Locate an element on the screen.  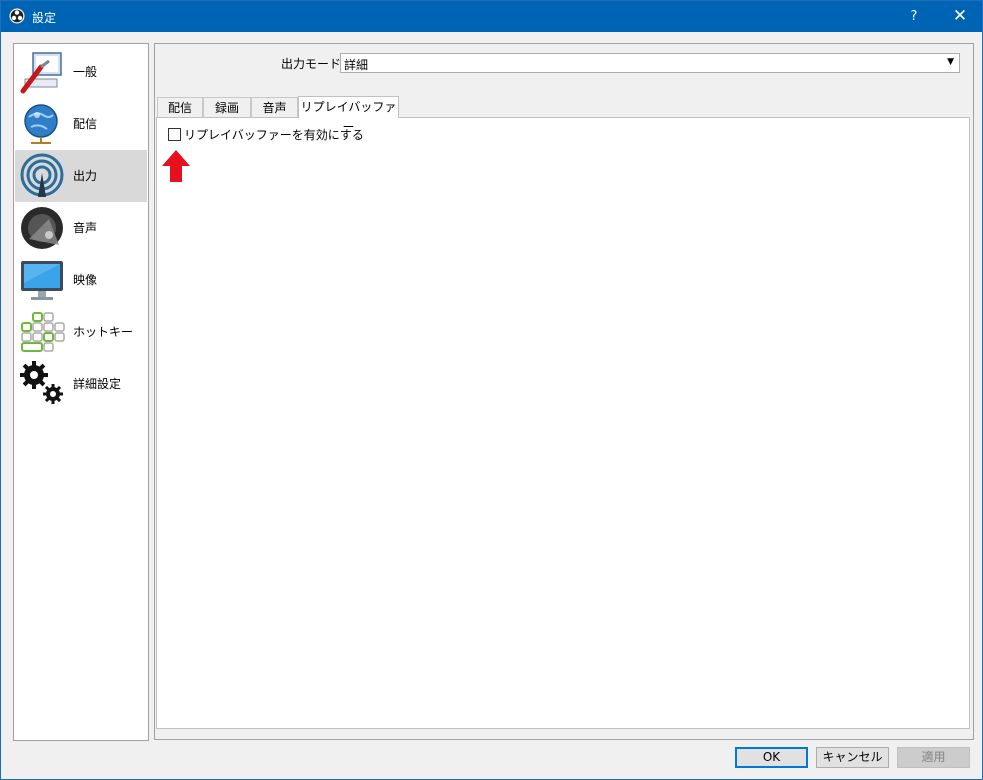
tab-stream: 配信 is located at coordinates (180, 107).